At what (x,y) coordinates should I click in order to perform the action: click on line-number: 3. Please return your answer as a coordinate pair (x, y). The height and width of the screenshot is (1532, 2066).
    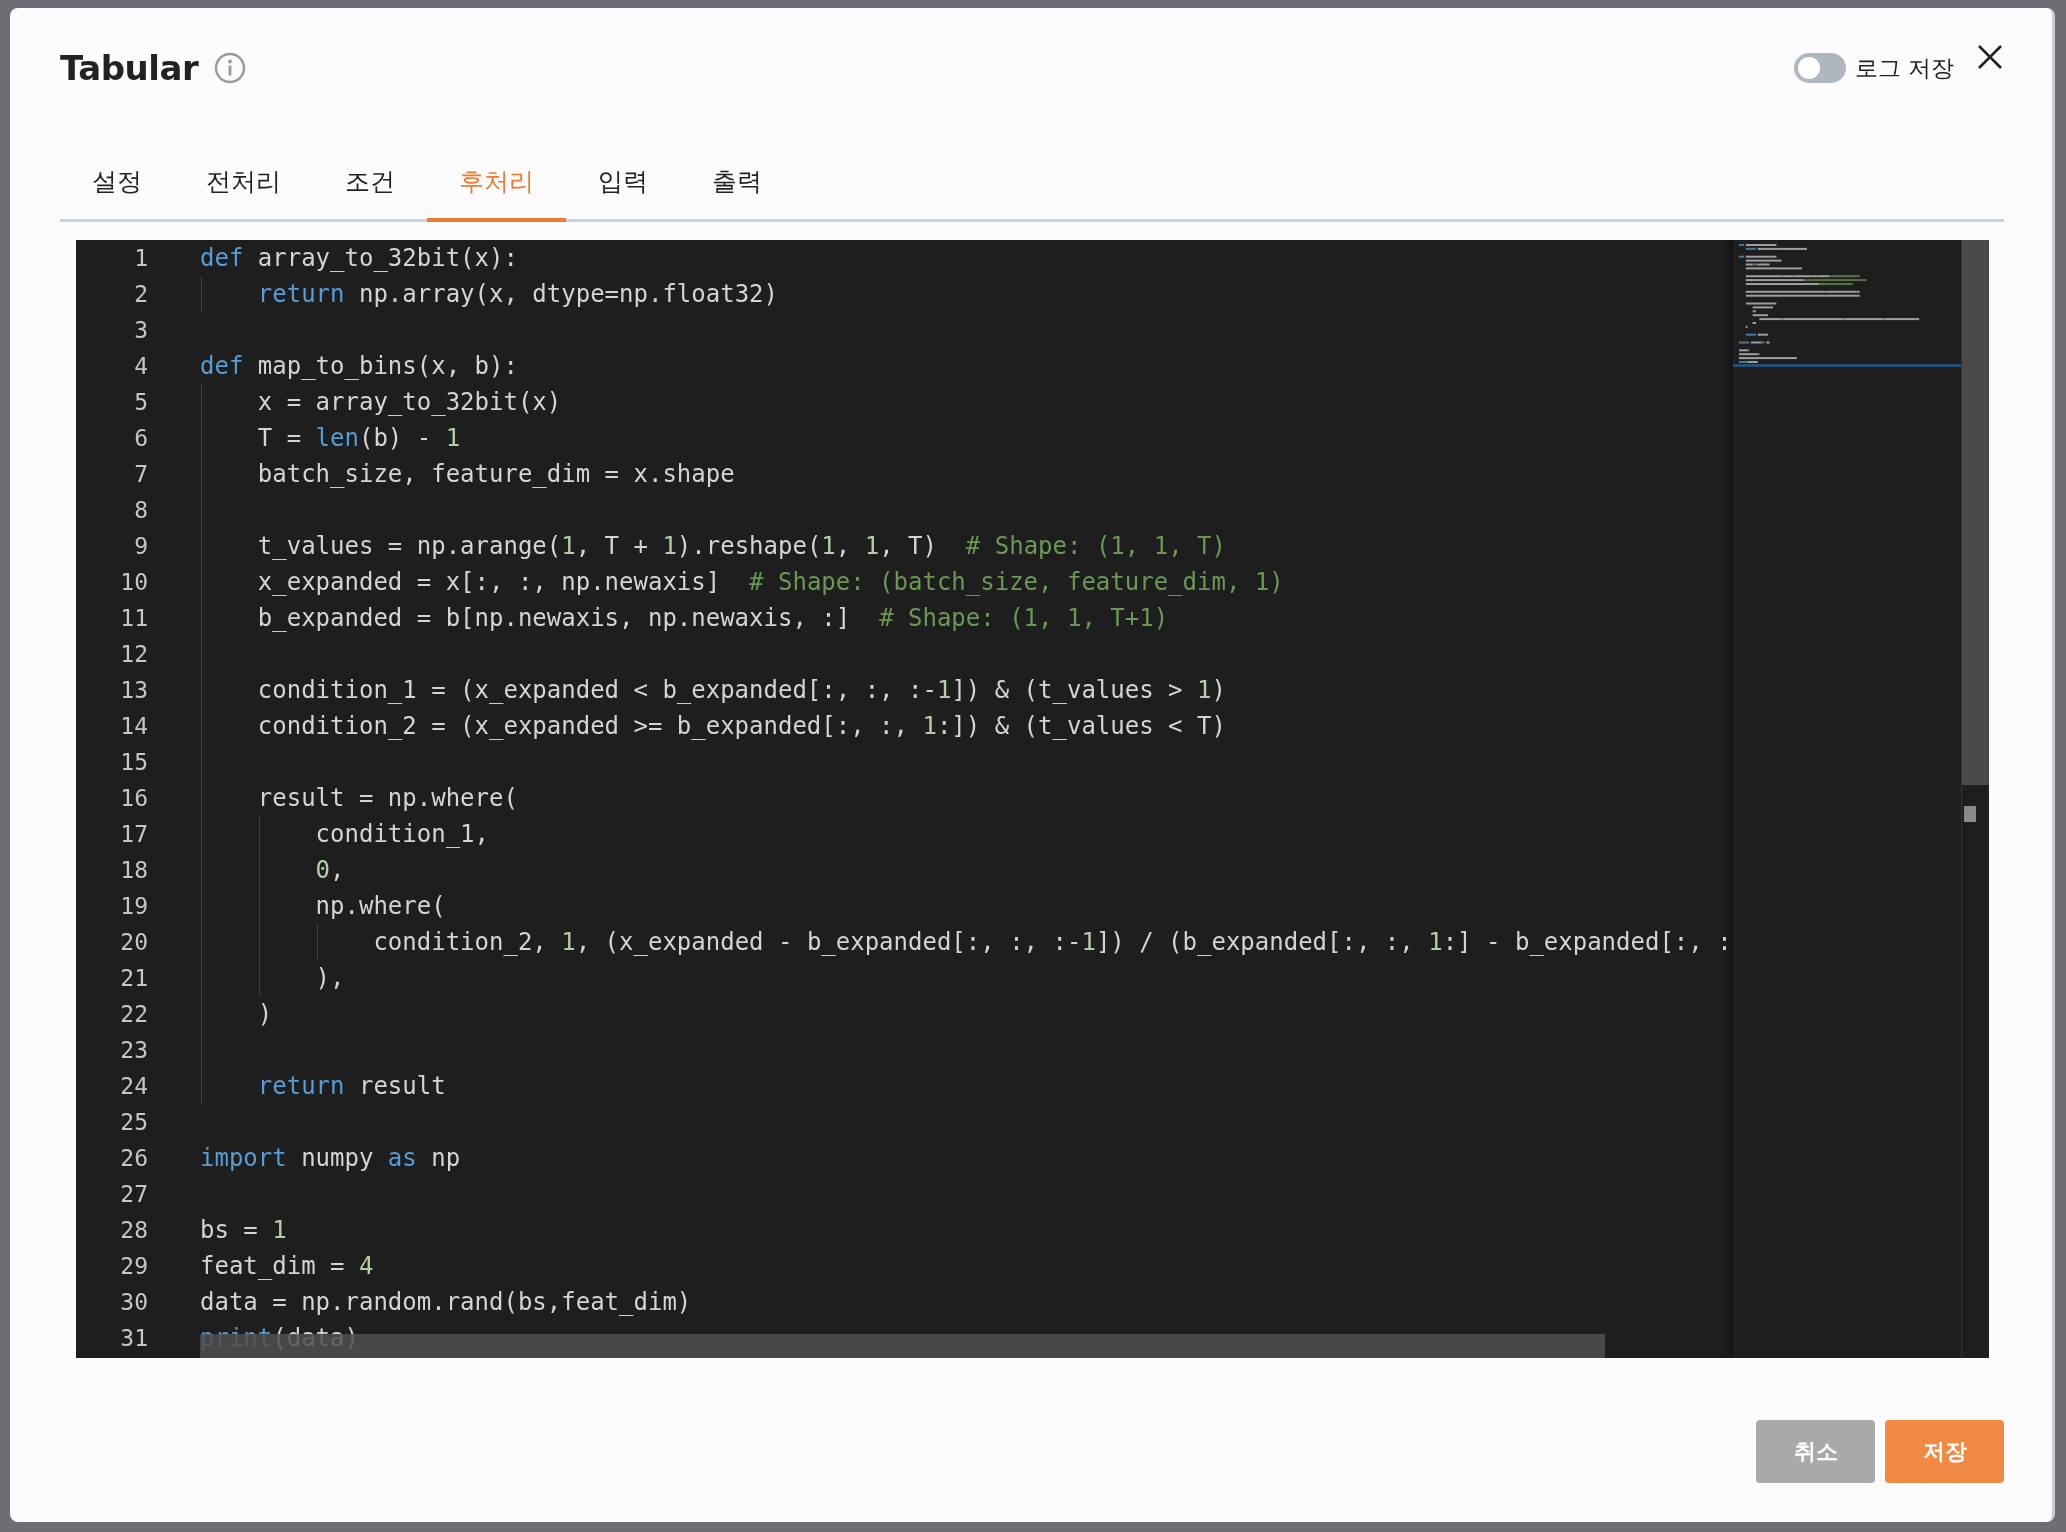
    Looking at the image, I should click on (141, 330).